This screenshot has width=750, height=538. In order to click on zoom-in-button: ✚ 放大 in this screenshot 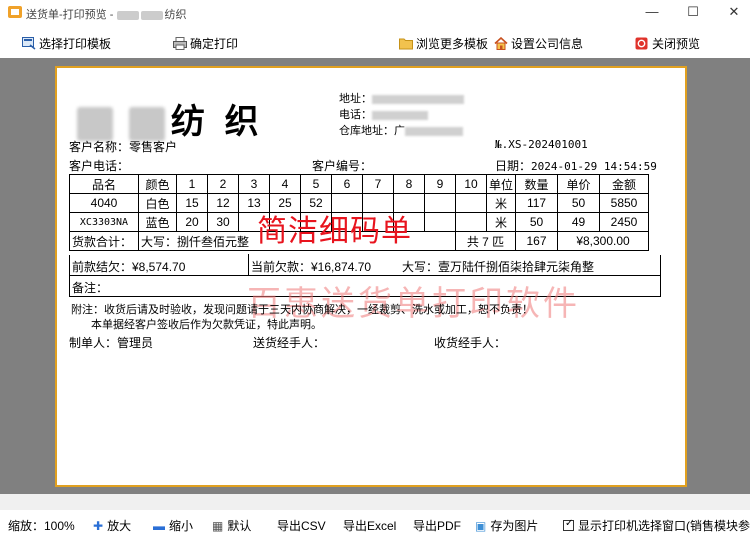, I will do `click(112, 525)`.